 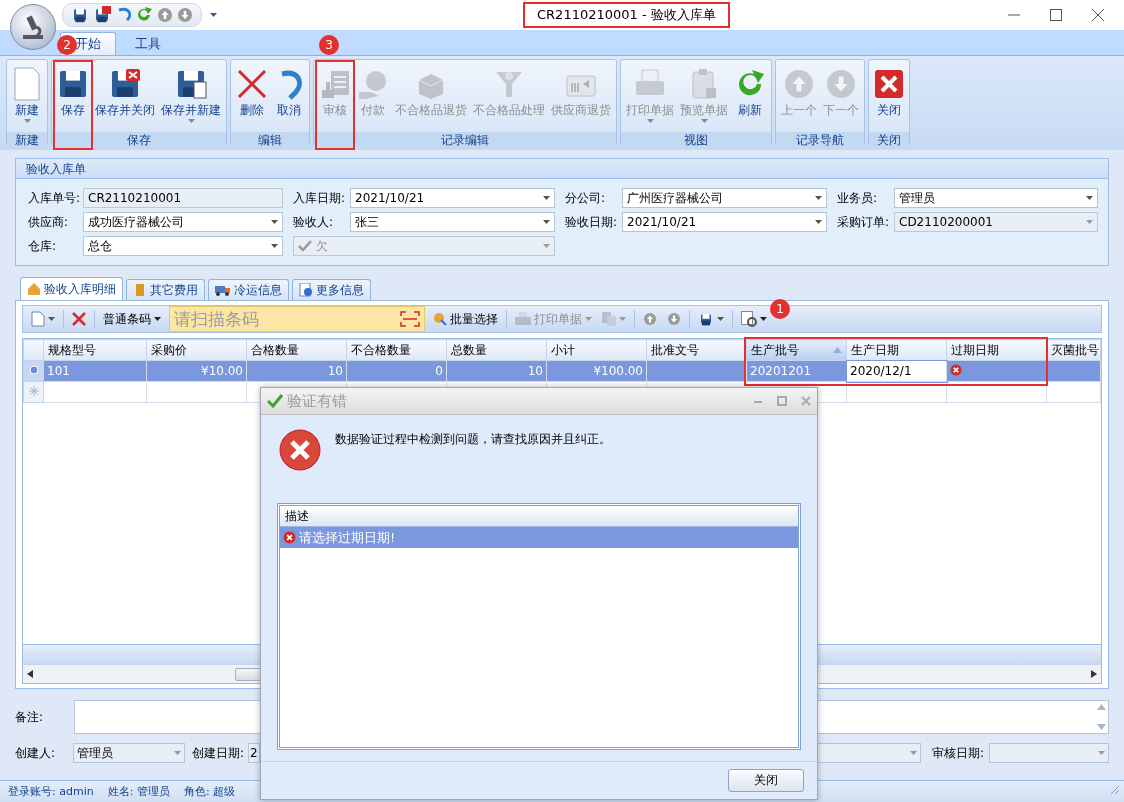 What do you see at coordinates (223, 290) in the screenshot?
I see `truck-icon` at bounding box center [223, 290].